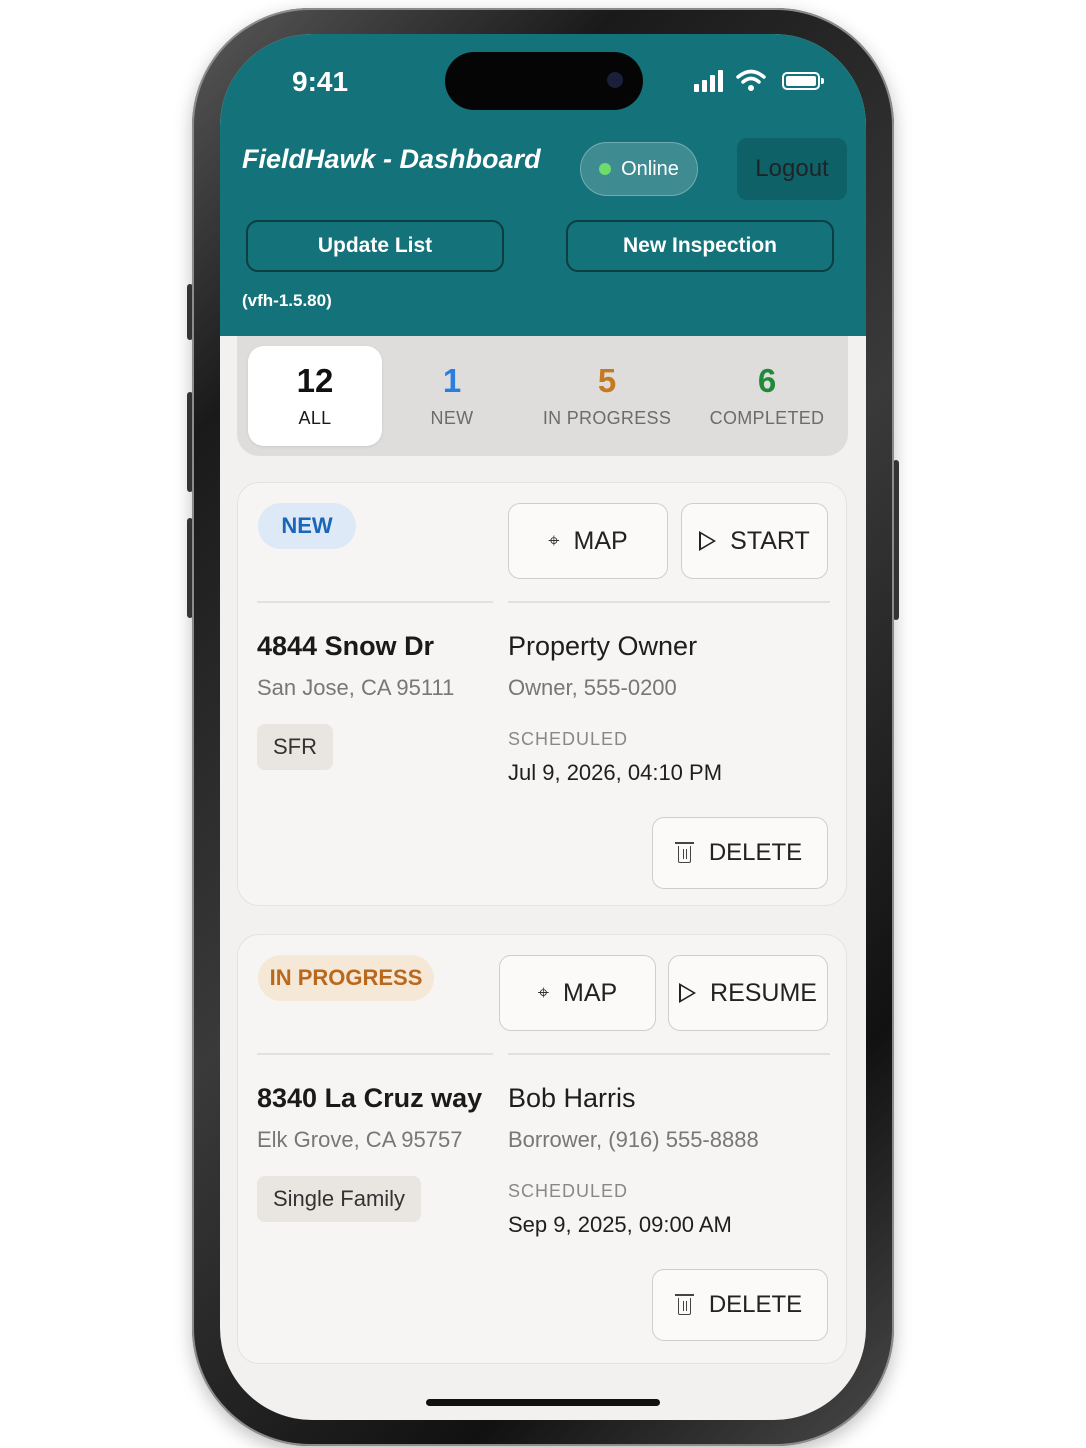 The width and height of the screenshot is (1086, 1448). What do you see at coordinates (792, 169) in the screenshot?
I see `logout-button: Logout` at bounding box center [792, 169].